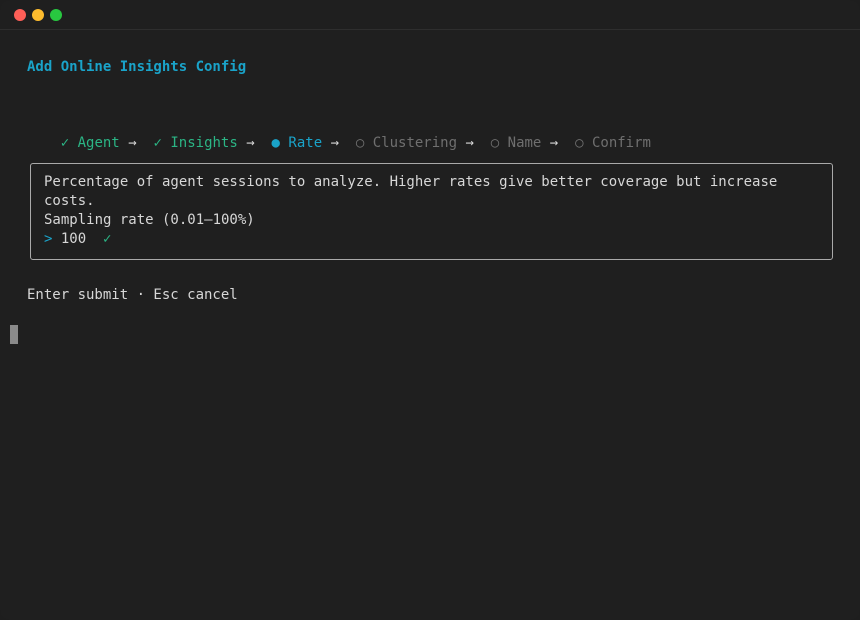 The image size is (860, 620). Describe the element at coordinates (69, 201) in the screenshot. I see `field-description-continued: costs.` at that location.